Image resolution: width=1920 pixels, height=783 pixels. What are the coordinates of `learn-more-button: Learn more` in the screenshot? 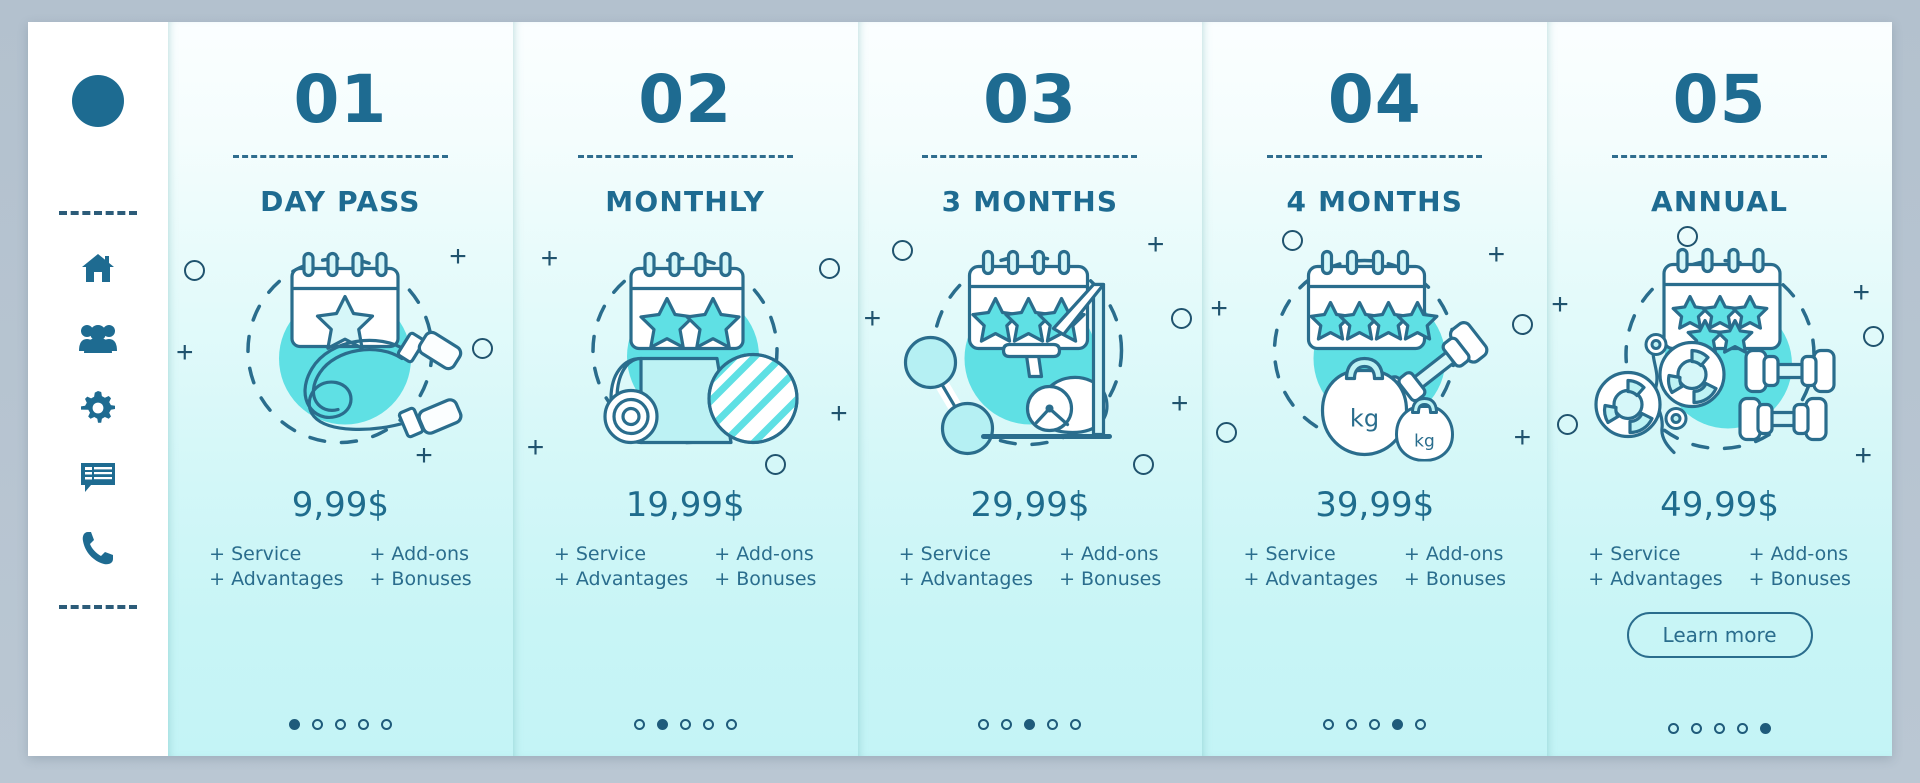 It's located at (1719, 635).